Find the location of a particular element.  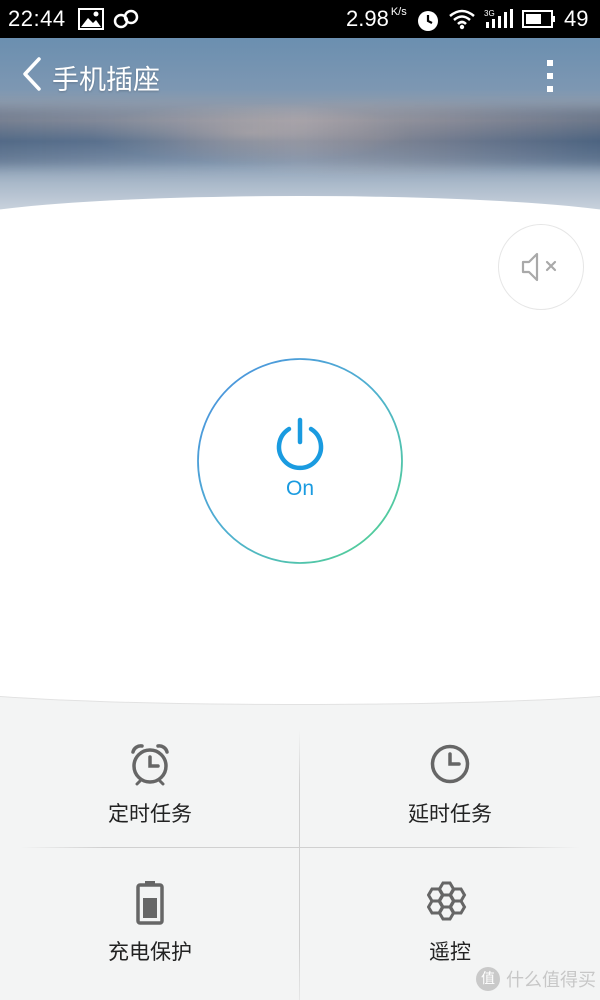

clock-icon is located at coordinates (450, 764).